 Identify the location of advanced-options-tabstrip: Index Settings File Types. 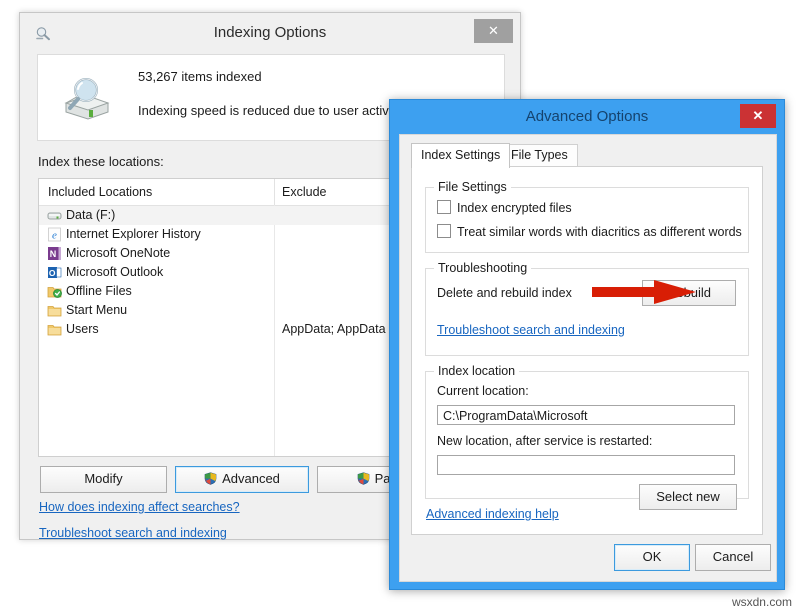
(587, 155).